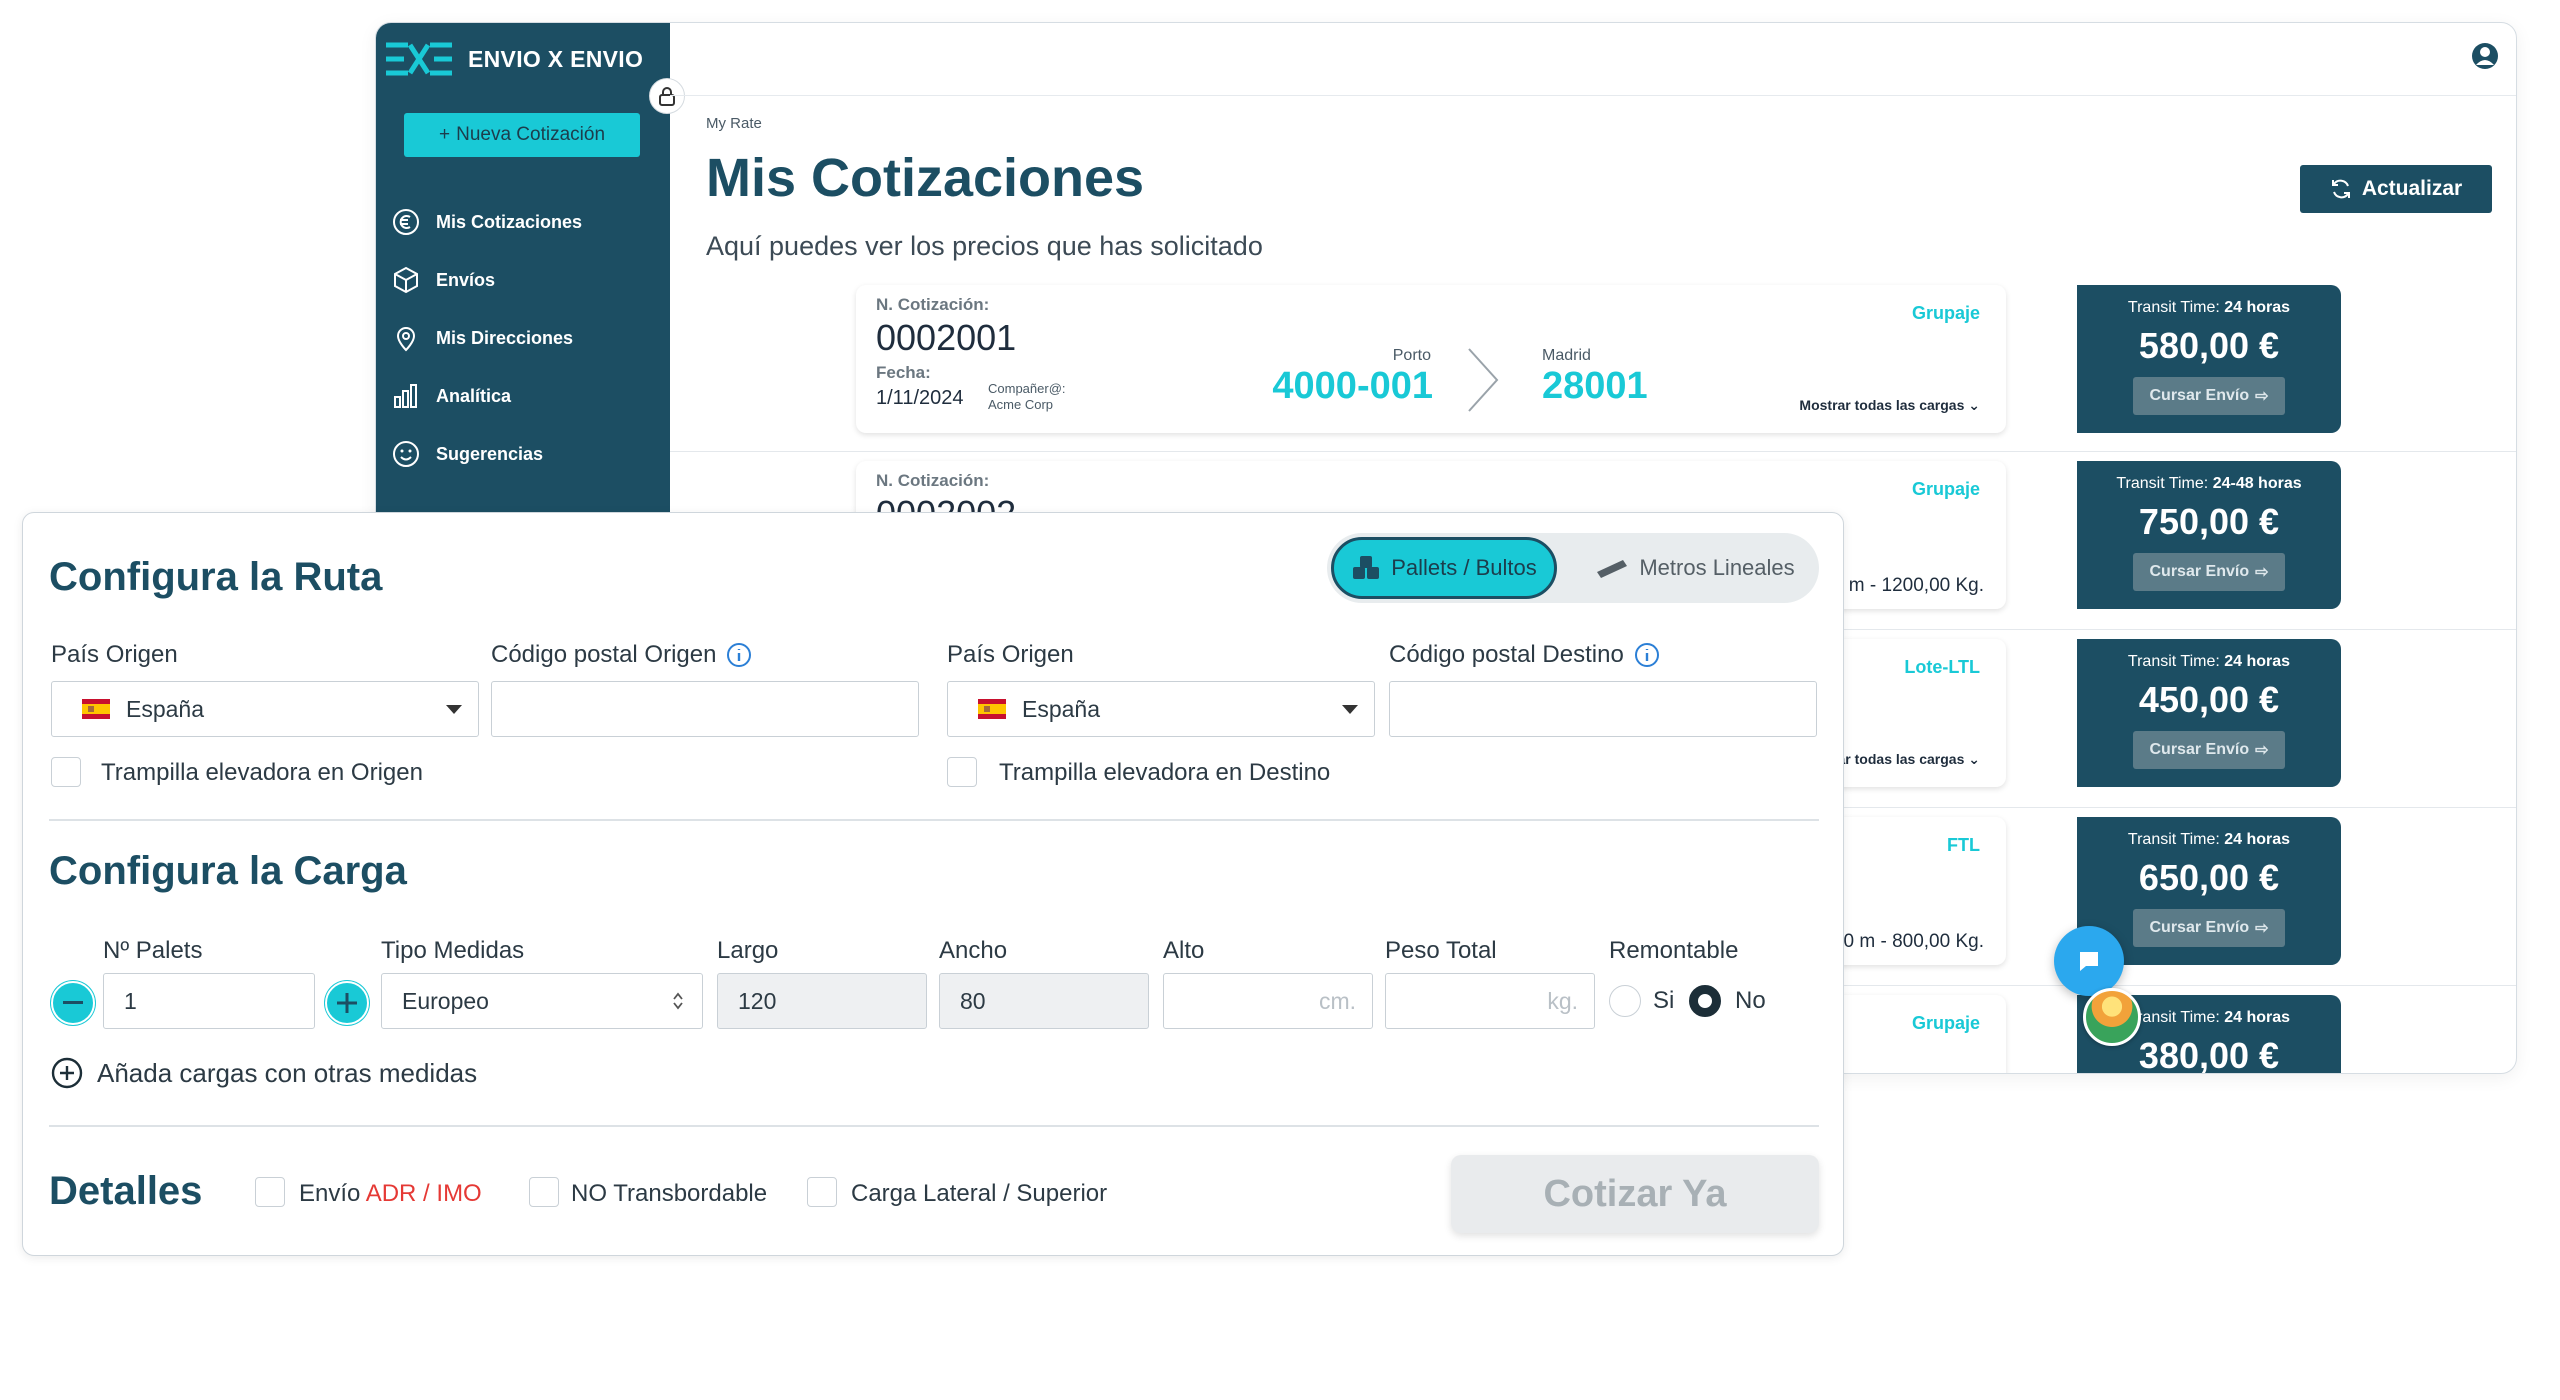 The image size is (2560, 1400). I want to click on measure-type-value: Europeo, so click(445, 1000).